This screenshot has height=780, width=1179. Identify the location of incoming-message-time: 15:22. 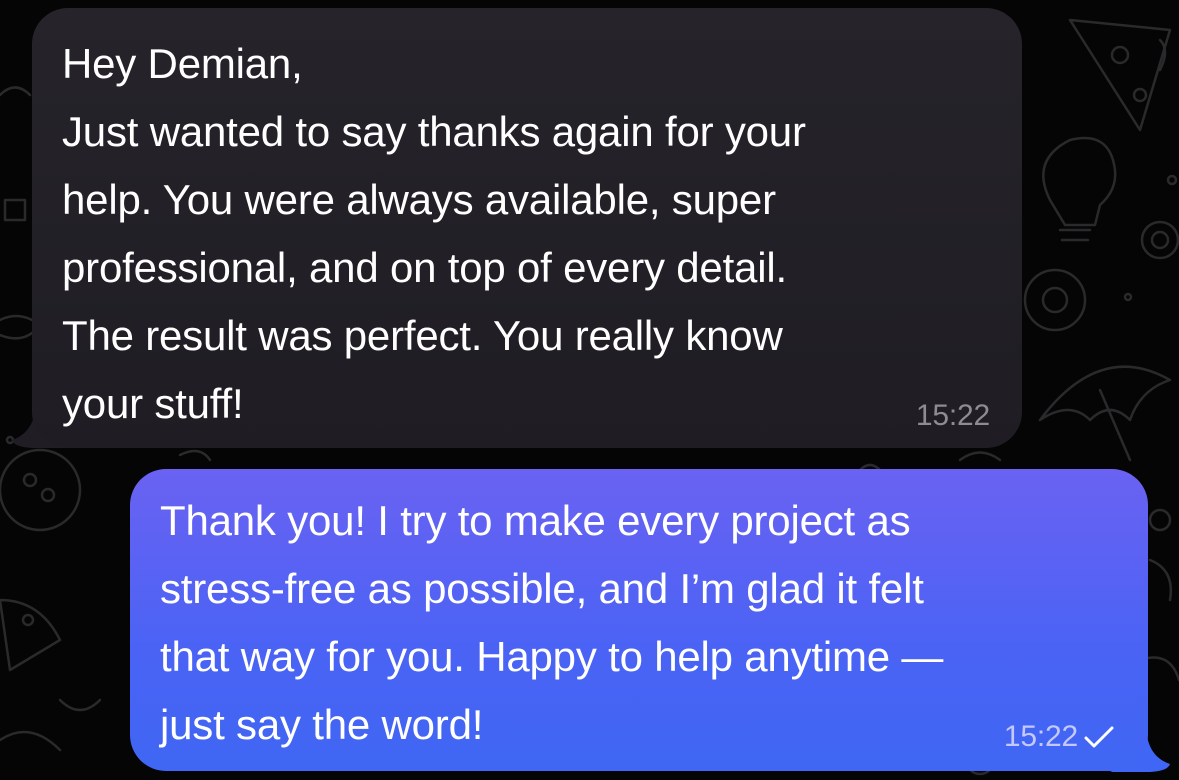
(952, 415).